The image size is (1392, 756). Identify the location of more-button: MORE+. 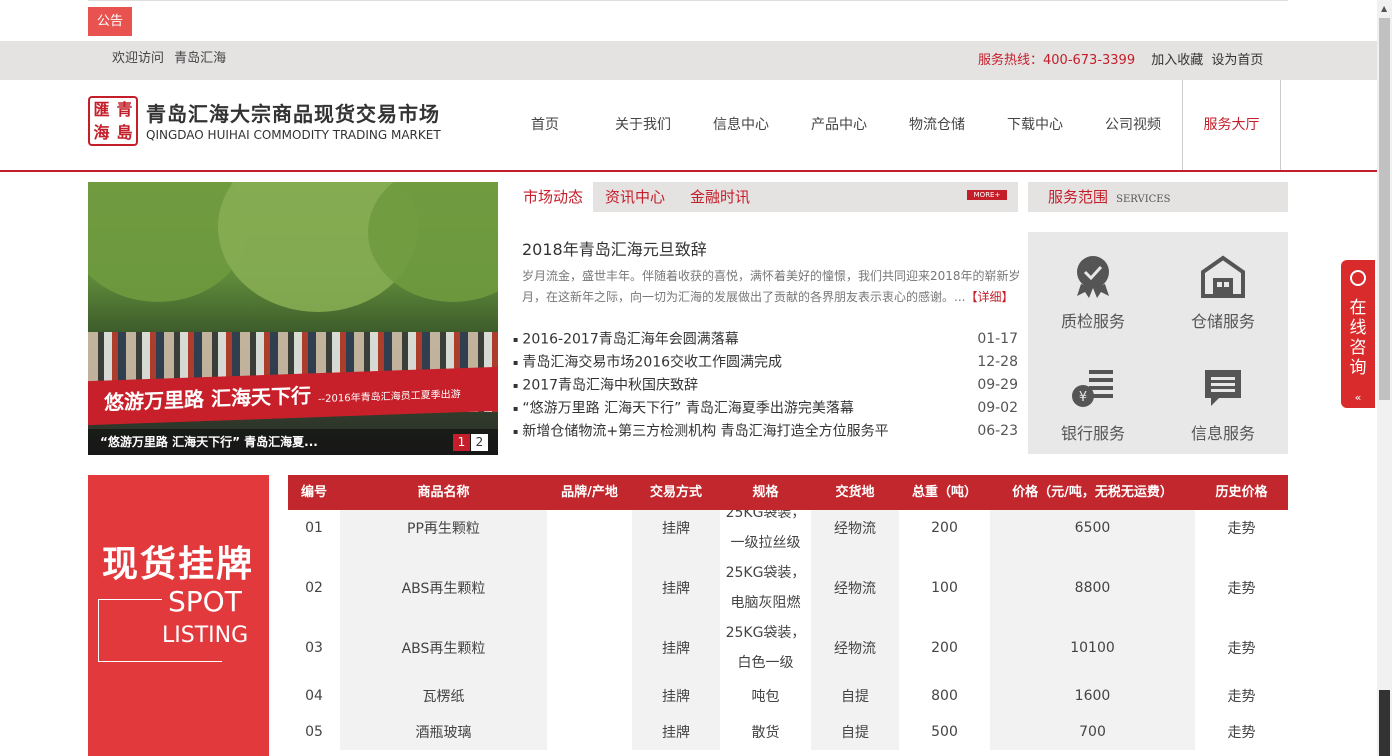
(987, 195).